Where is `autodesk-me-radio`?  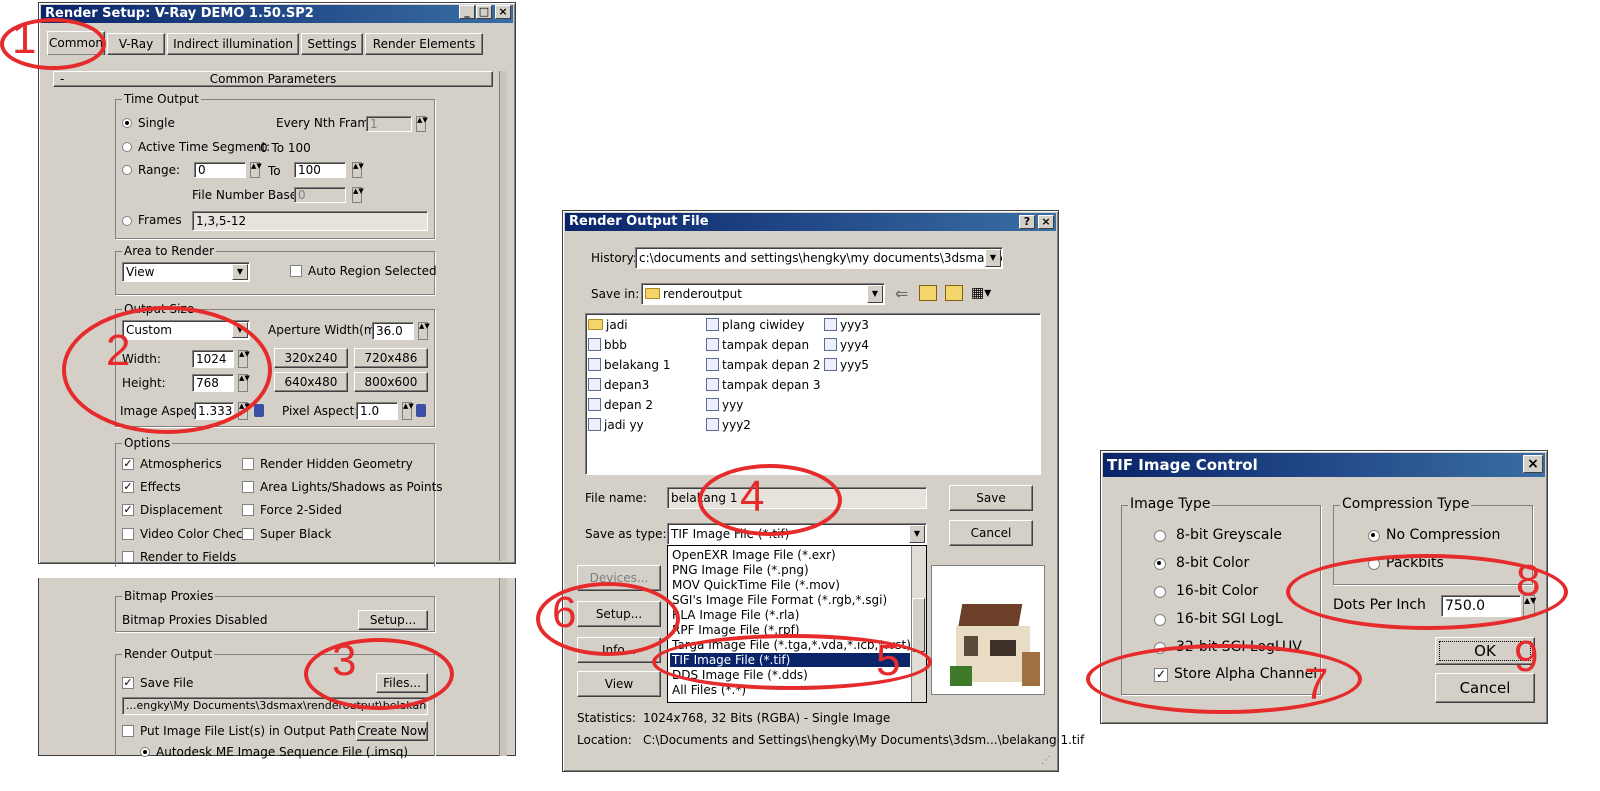
autodesk-me-radio is located at coordinates (145, 752).